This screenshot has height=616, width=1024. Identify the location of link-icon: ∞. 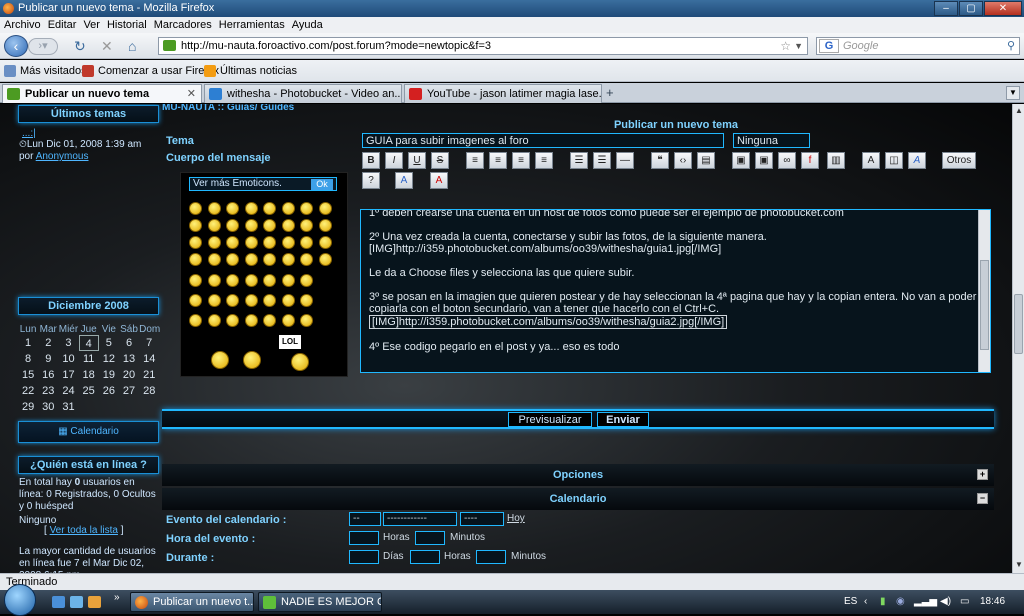
(787, 160).